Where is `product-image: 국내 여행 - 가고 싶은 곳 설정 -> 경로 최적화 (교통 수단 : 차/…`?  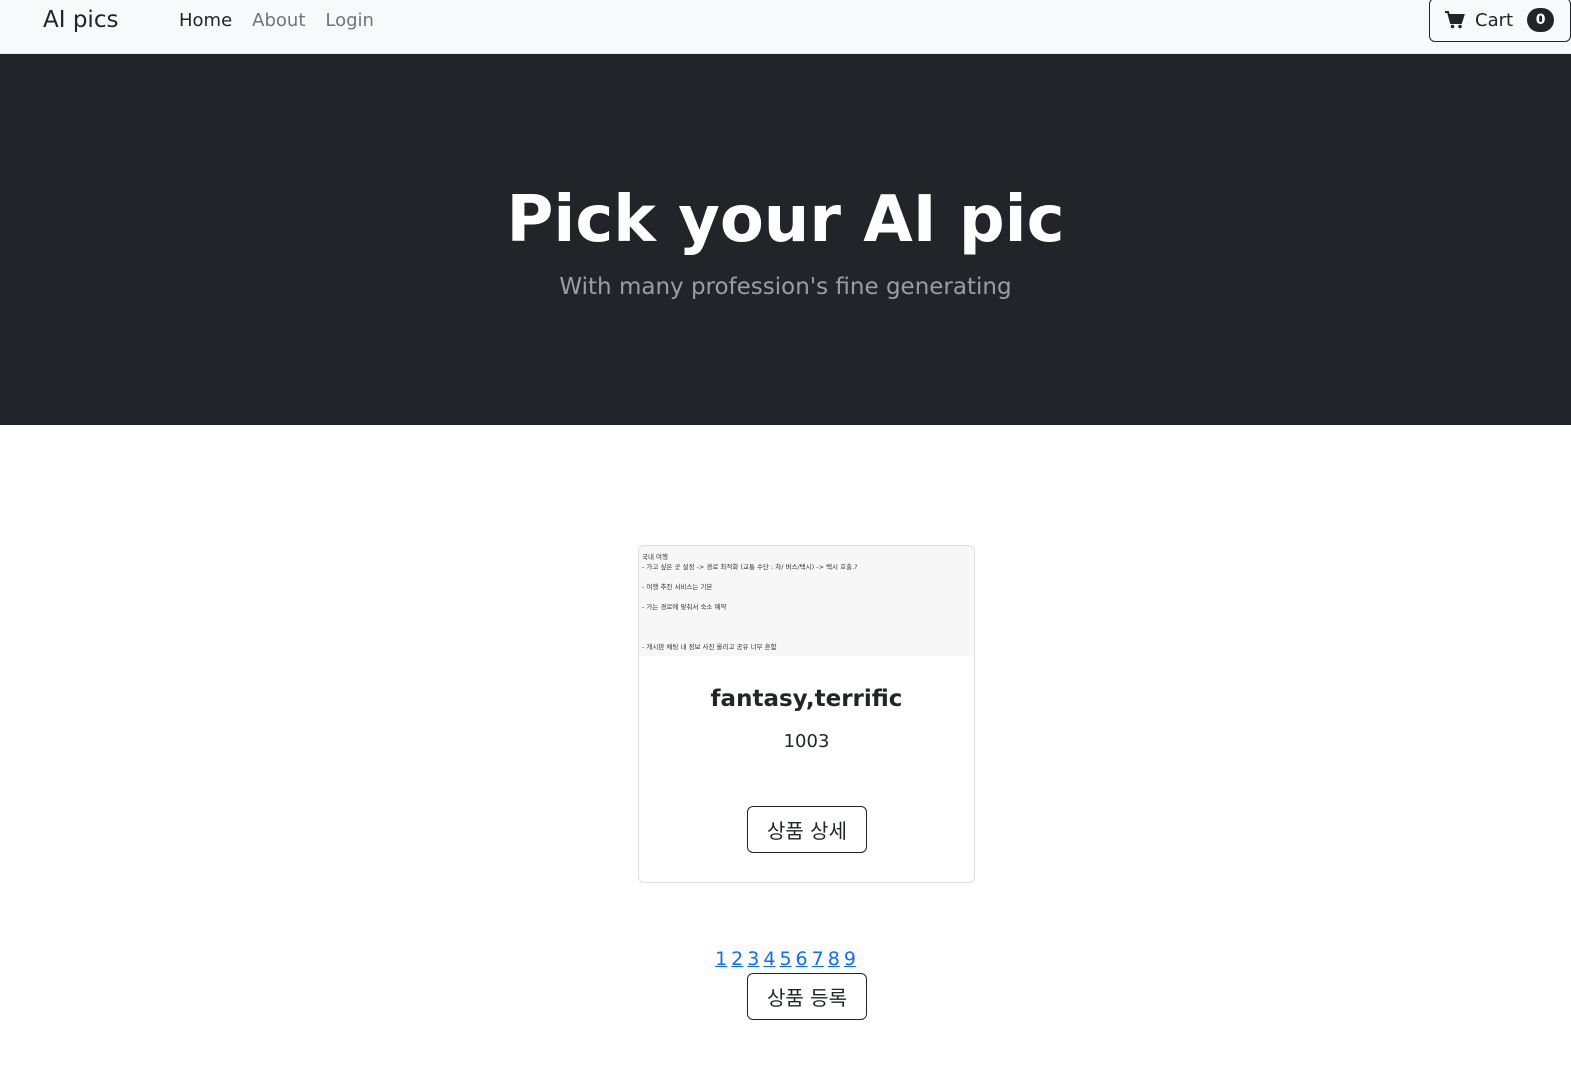 product-image: 국내 여행 - 가고 싶은 곳 설정 -> 경로 최적화 (교통 수단 : 차/… is located at coordinates (806, 601).